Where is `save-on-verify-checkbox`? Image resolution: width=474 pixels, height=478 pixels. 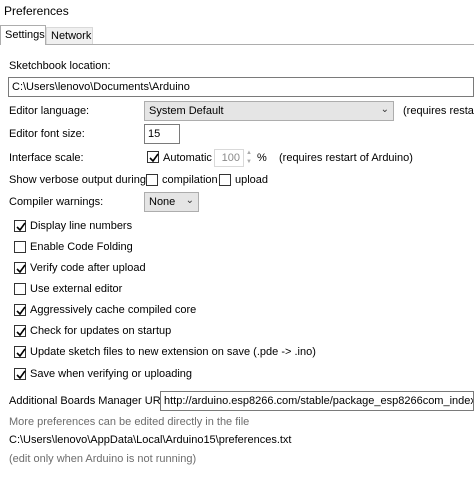 save-on-verify-checkbox is located at coordinates (20, 374).